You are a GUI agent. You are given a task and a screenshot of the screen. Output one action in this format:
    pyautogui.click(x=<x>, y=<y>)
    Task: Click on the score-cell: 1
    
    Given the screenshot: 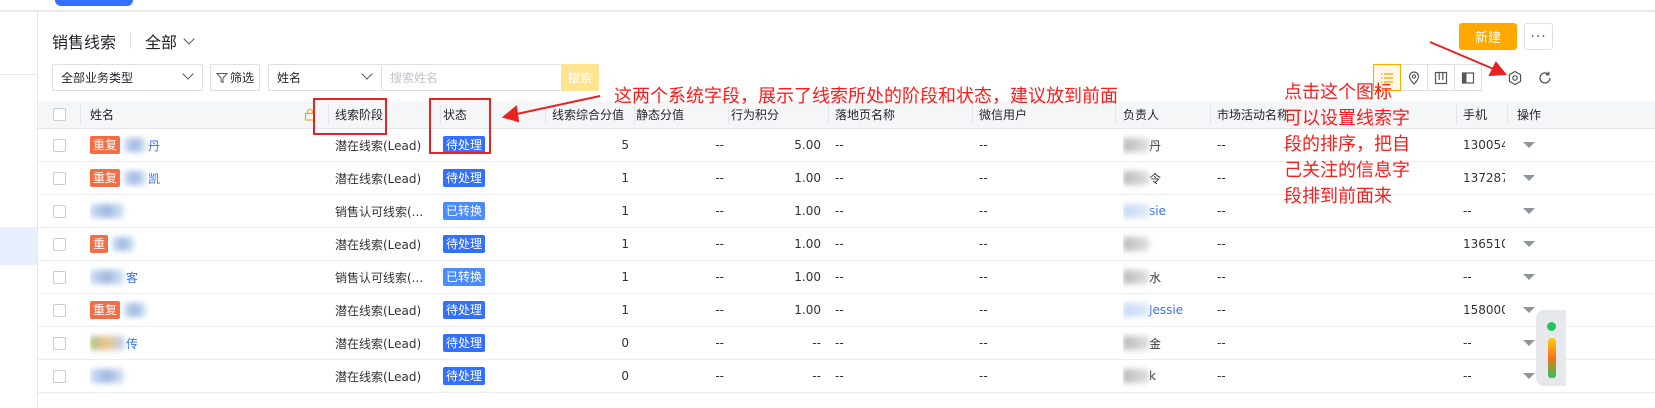 What is the action you would take?
    pyautogui.click(x=625, y=211)
    